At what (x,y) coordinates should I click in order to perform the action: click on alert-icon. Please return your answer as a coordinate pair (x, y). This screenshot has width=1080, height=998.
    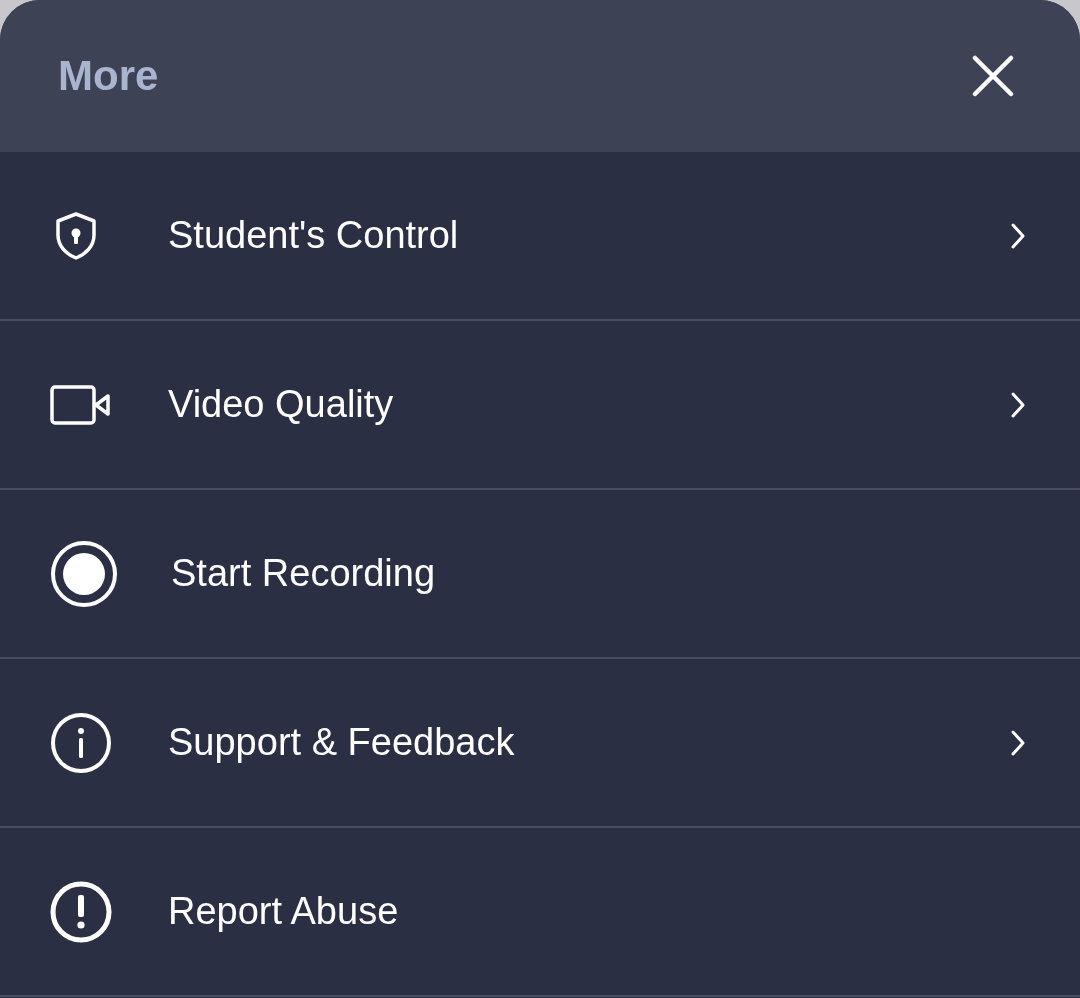
    Looking at the image, I should click on (81, 911).